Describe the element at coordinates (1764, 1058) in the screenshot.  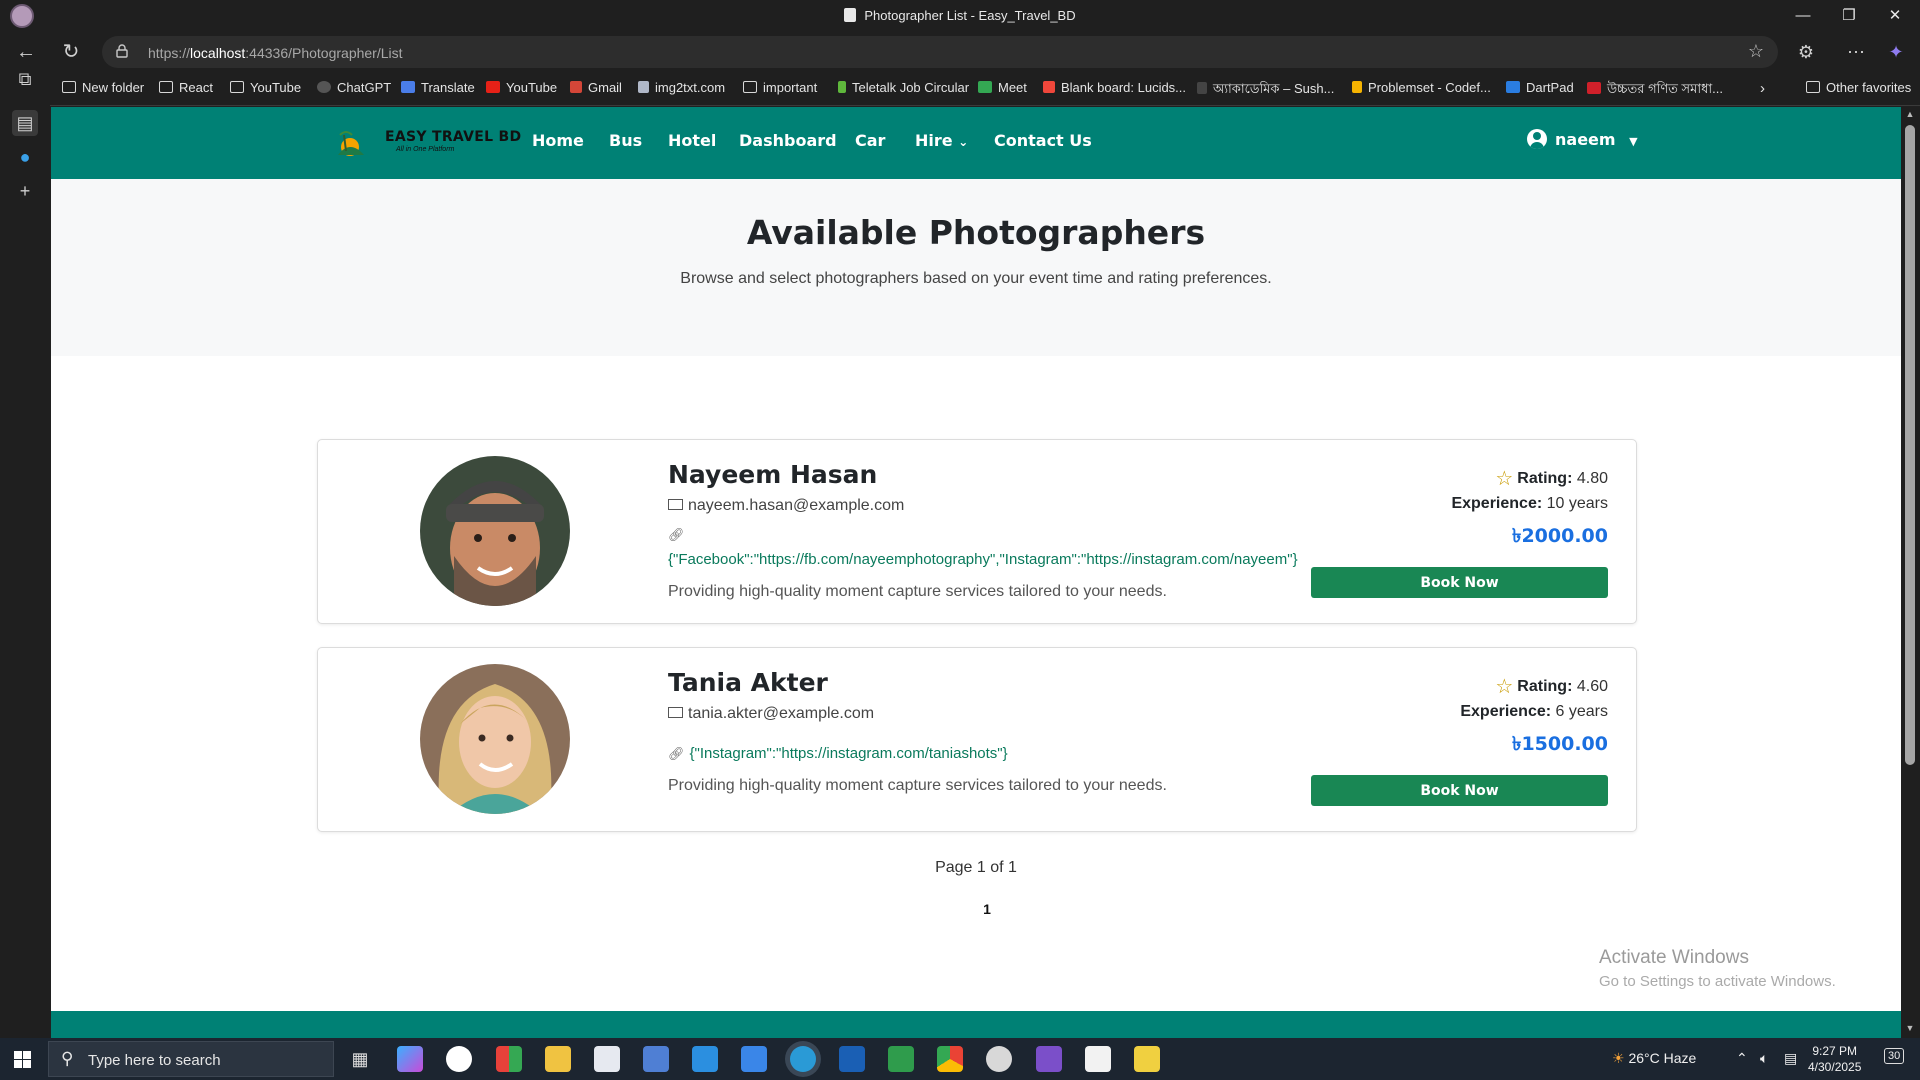
I see `speaker-icon: 🔈︎` at that location.